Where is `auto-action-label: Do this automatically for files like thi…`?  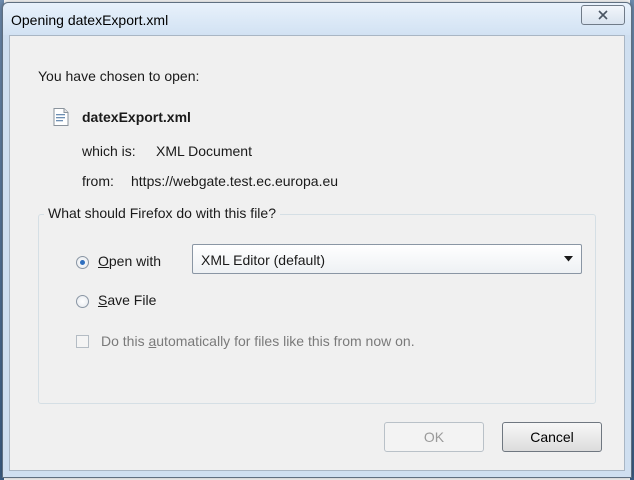 auto-action-label: Do this automatically for files like thi… is located at coordinates (258, 341).